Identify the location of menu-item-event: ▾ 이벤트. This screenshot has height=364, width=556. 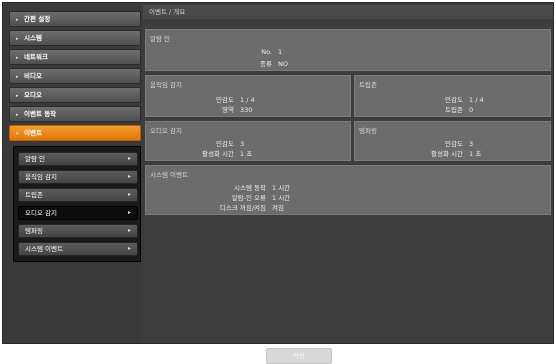
(75, 133).